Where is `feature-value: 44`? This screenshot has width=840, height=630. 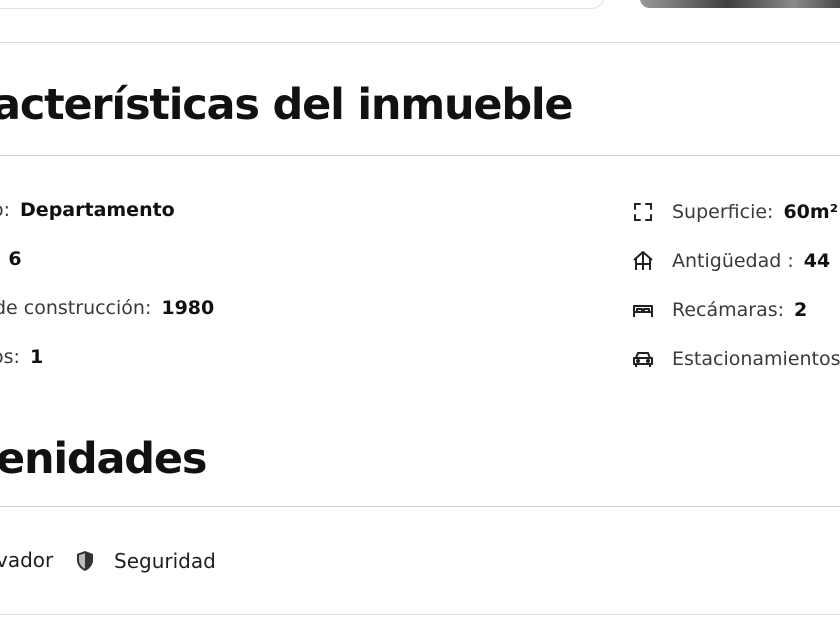 feature-value: 44 is located at coordinates (817, 261).